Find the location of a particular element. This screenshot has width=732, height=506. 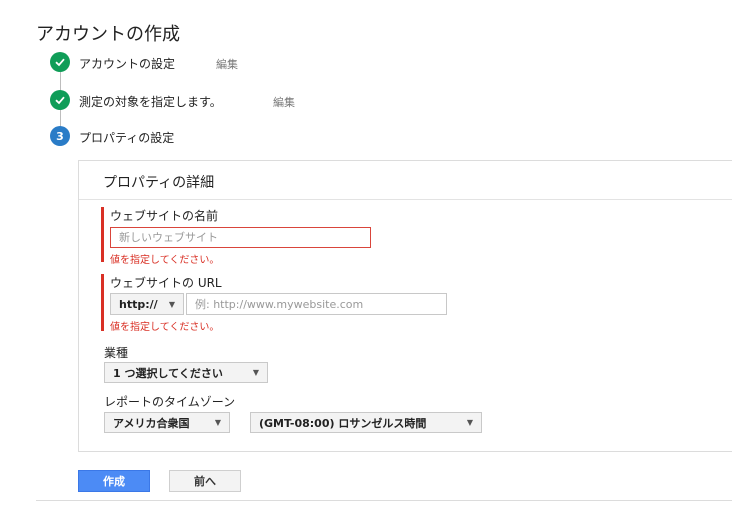

url-protocol-dropdown: http:// ▼ is located at coordinates (147, 304).